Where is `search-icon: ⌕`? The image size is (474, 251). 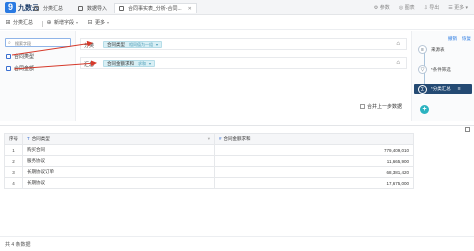 search-icon: ⌕ is located at coordinates (9, 43).